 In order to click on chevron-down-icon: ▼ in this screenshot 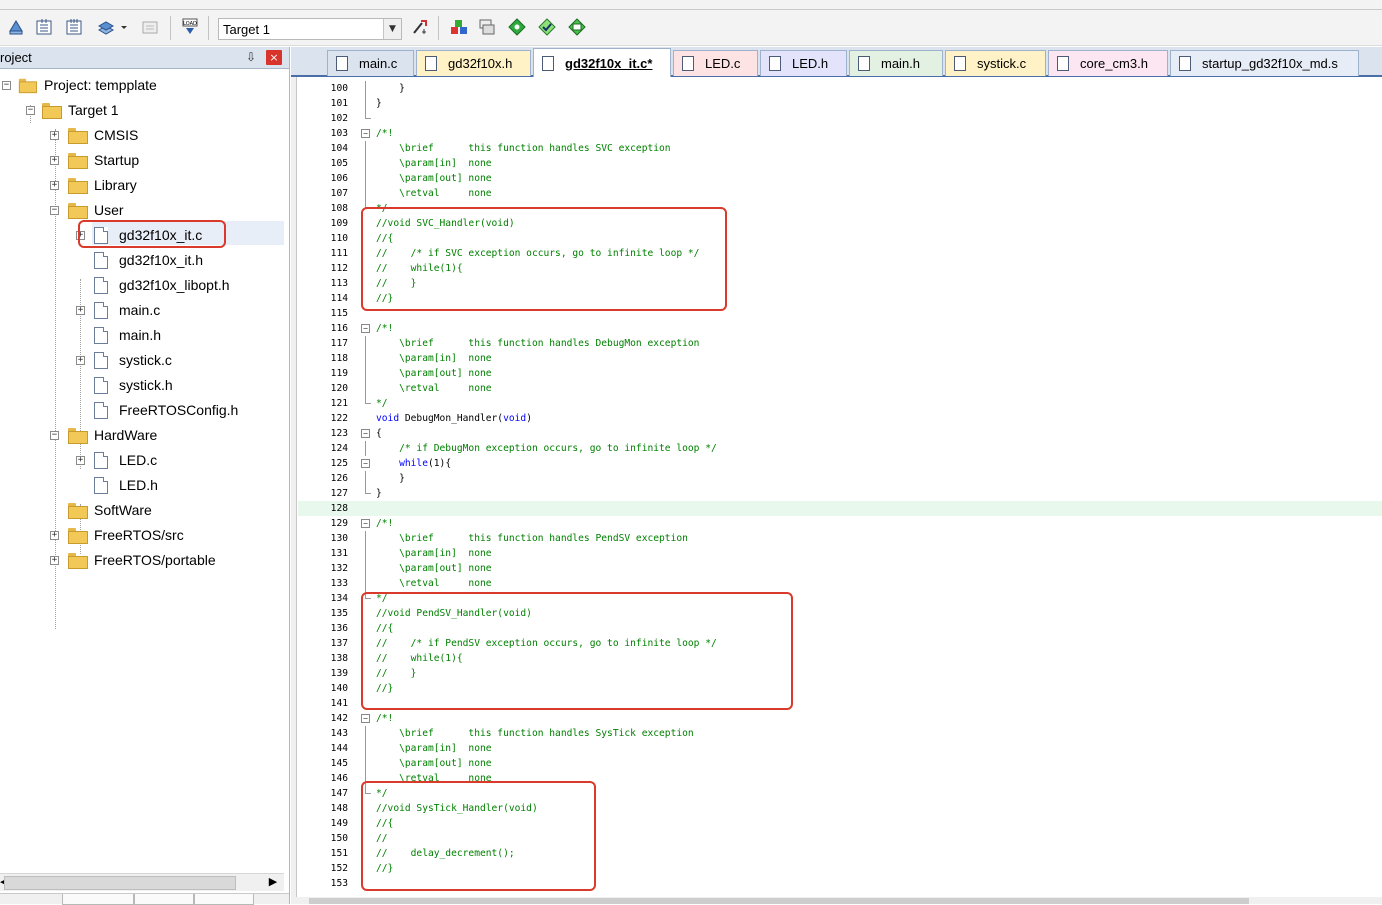, I will do `click(392, 29)`.